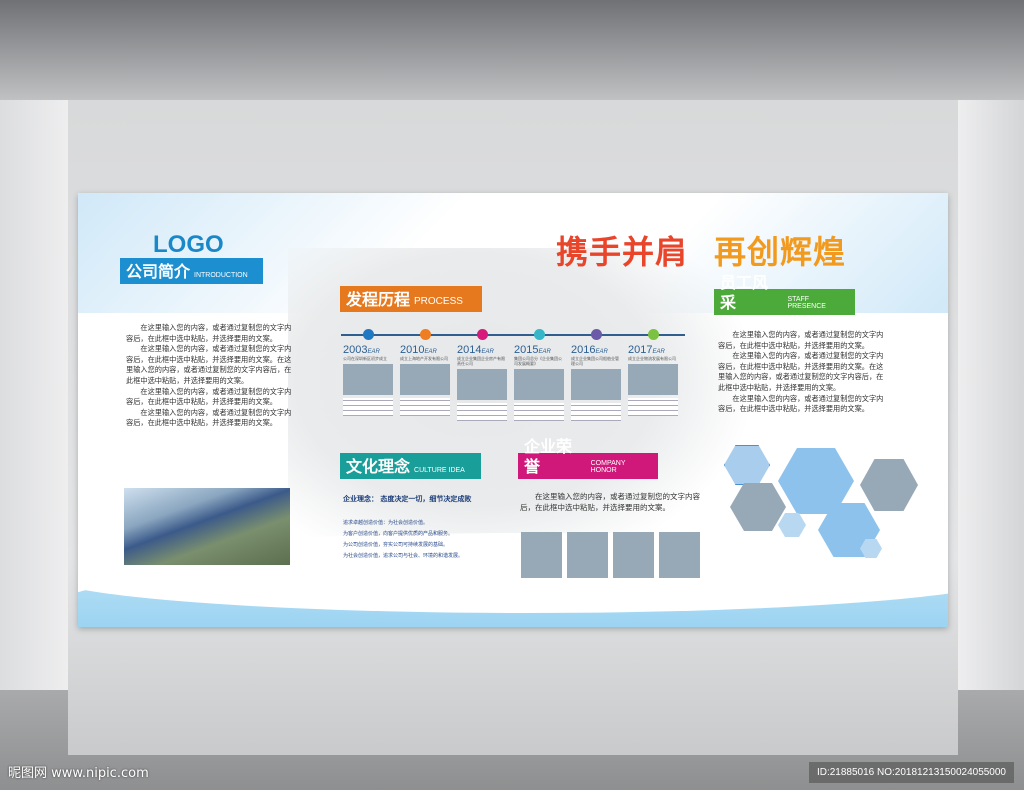  I want to click on slogan-part1: 携手并肩, so click(622, 252).